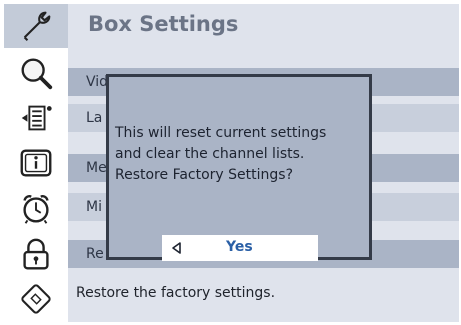  I want to click on search-icon, so click(37, 74).